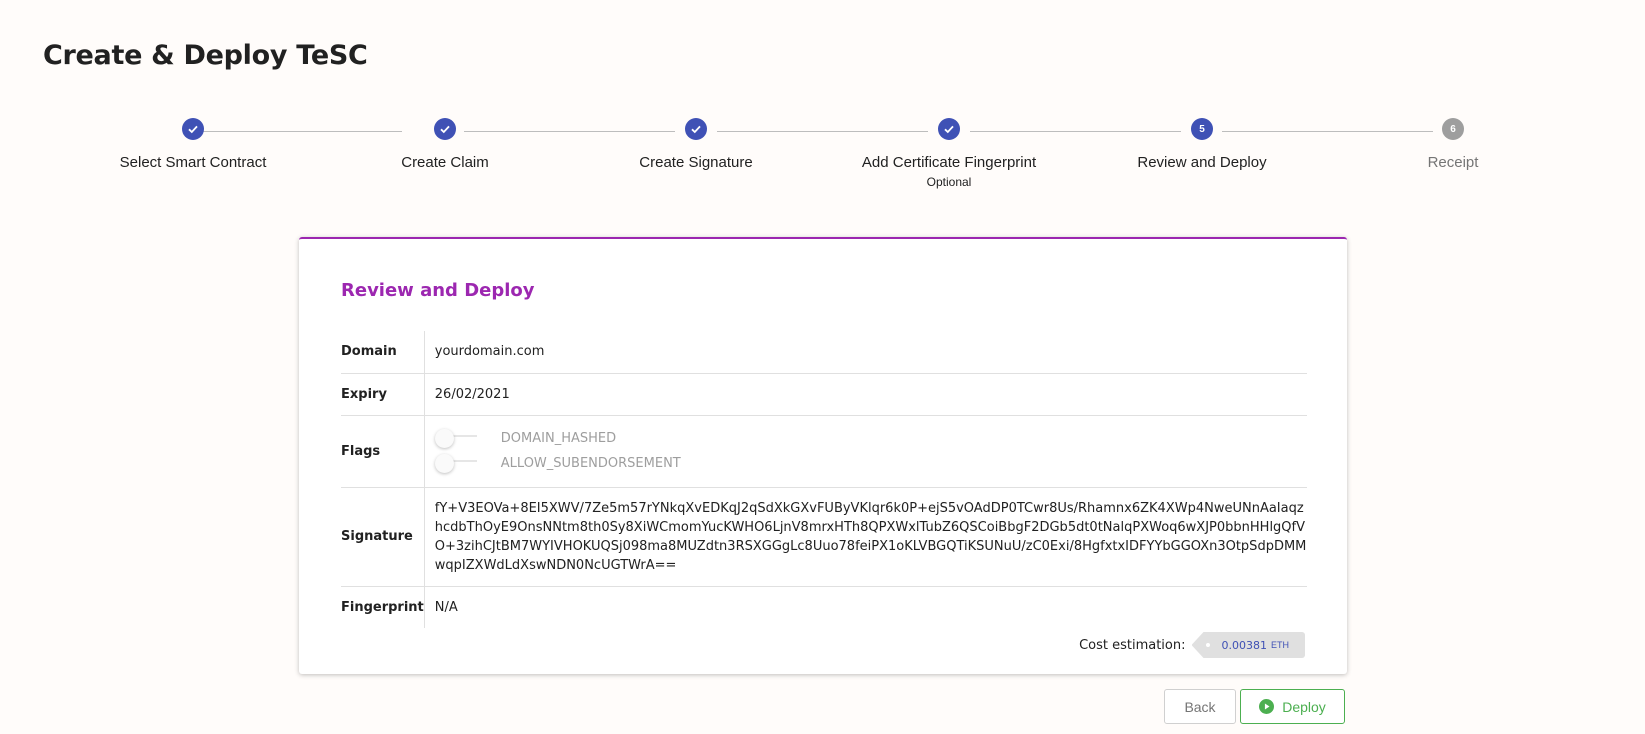 The height and width of the screenshot is (734, 1645). I want to click on step-add-certificate-fingerprint: Add Certificate Fingerprint Optional, so click(949, 153).